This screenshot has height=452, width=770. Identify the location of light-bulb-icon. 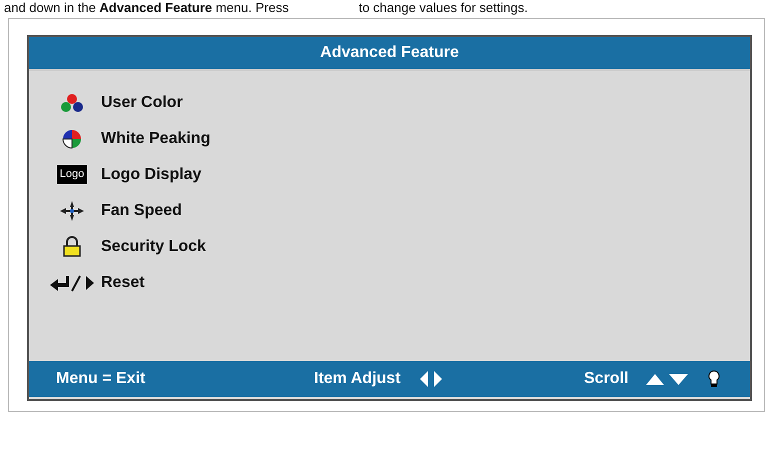
(714, 379).